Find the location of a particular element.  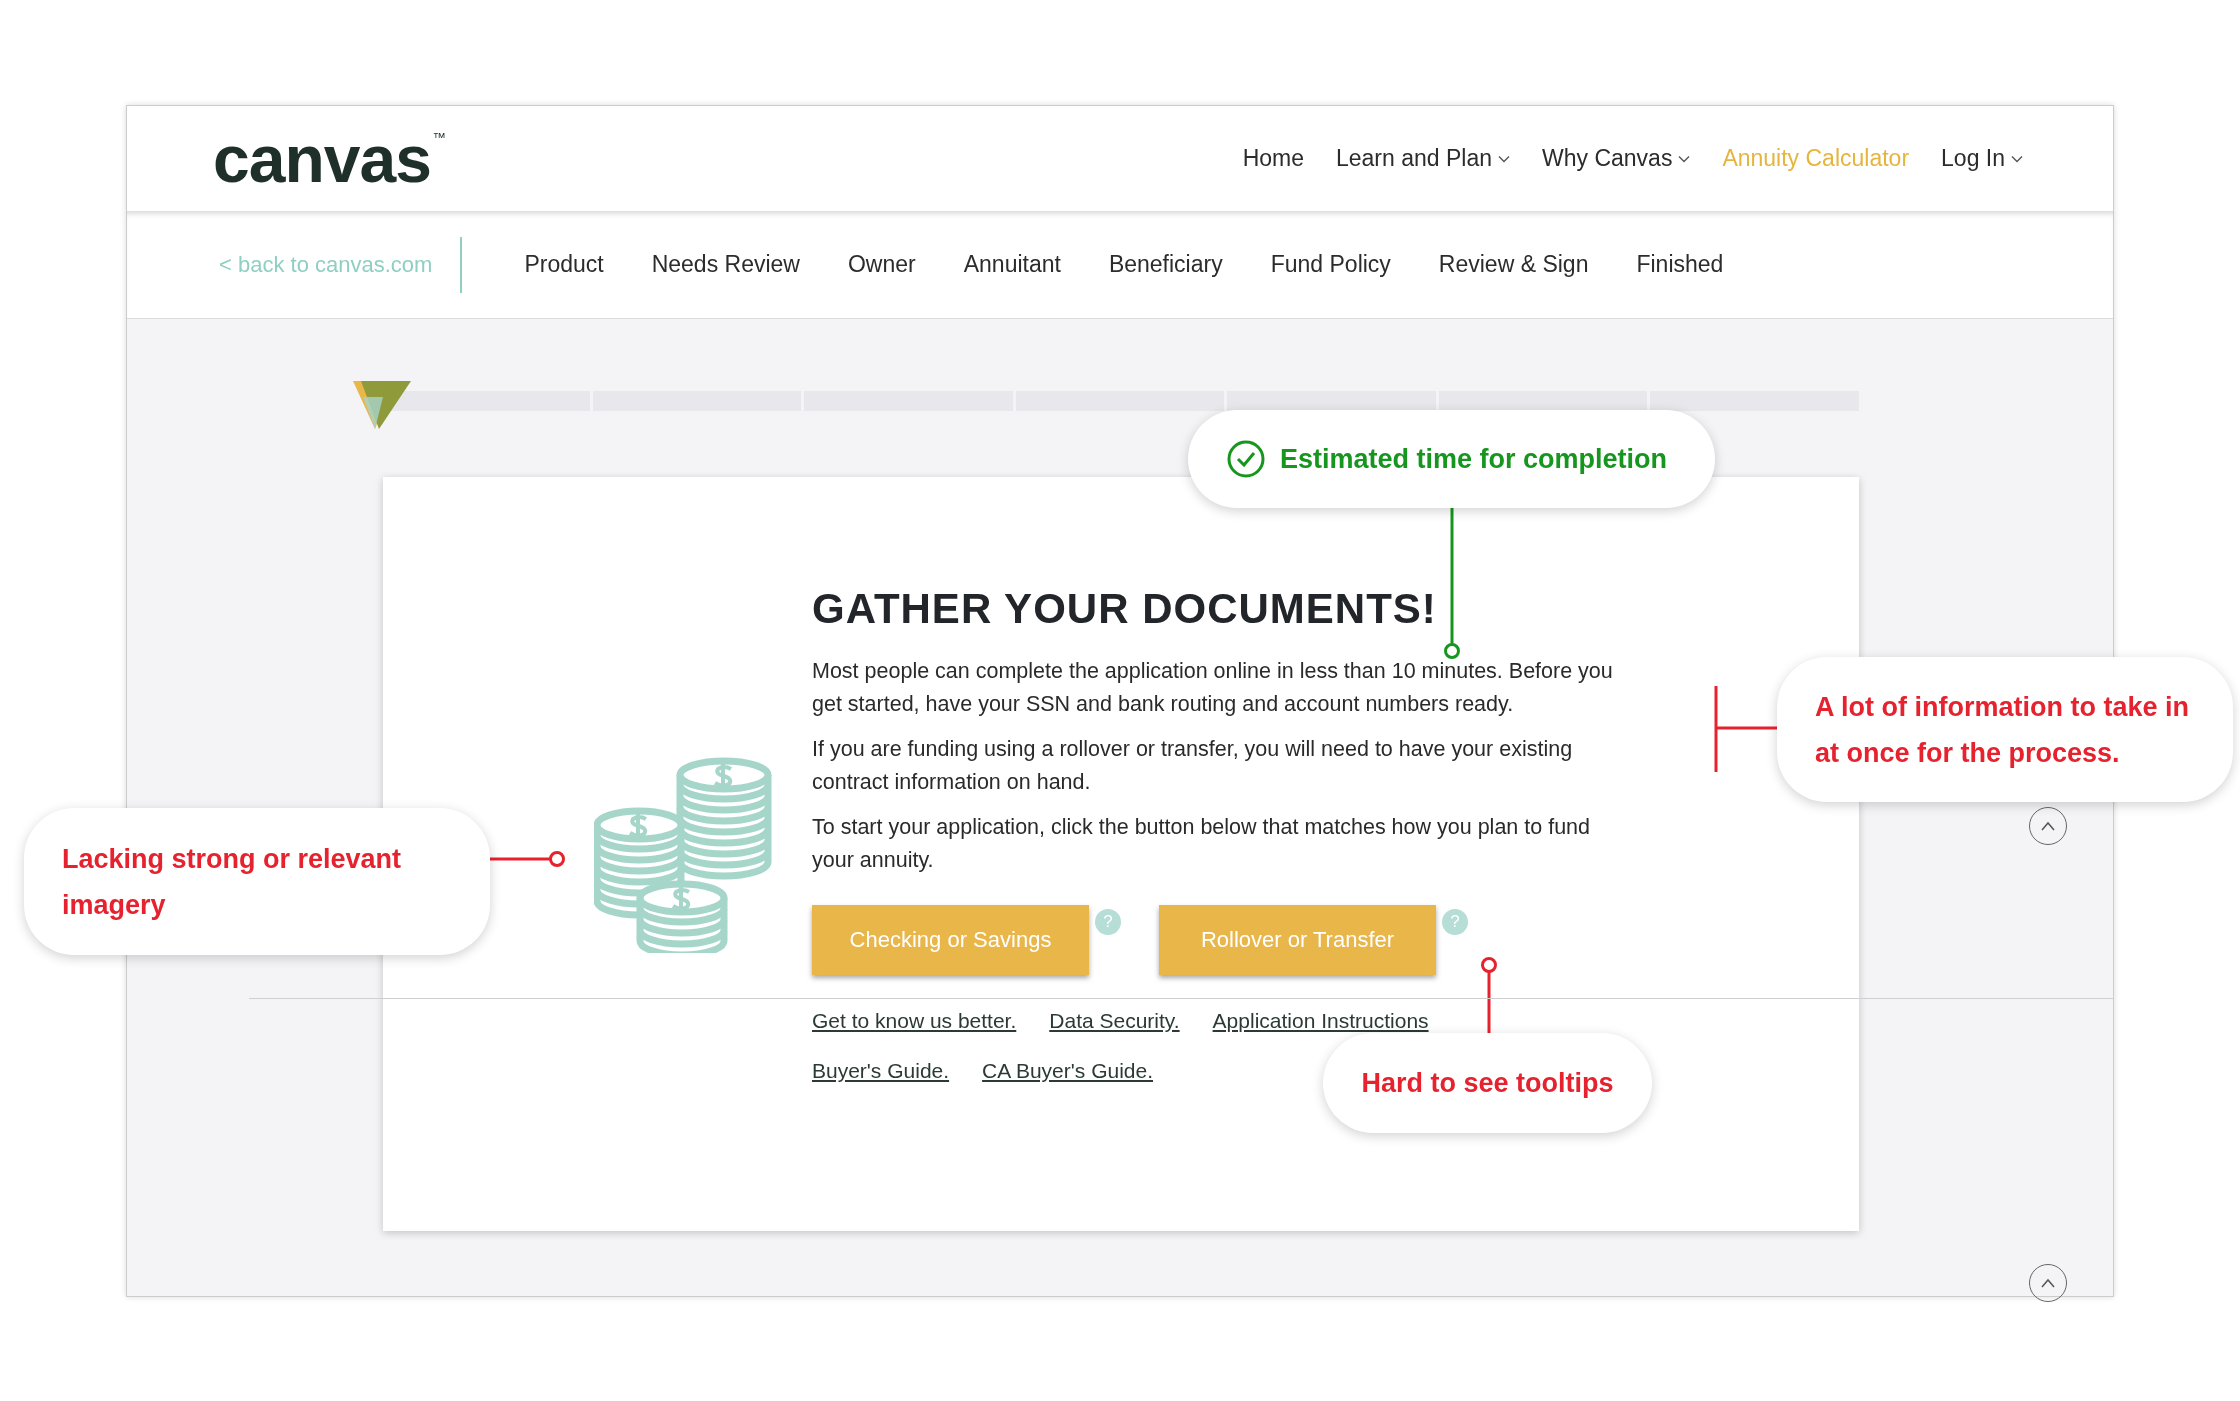

step-tab: Review & Sign is located at coordinates (1513, 264).